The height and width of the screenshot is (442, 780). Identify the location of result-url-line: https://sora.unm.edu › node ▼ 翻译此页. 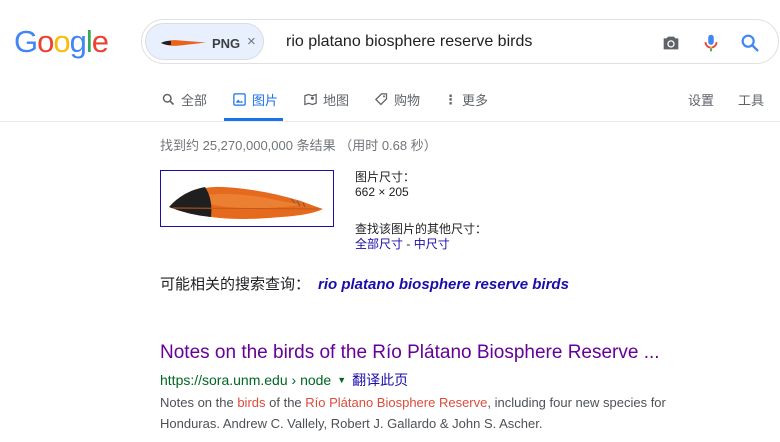
(284, 380).